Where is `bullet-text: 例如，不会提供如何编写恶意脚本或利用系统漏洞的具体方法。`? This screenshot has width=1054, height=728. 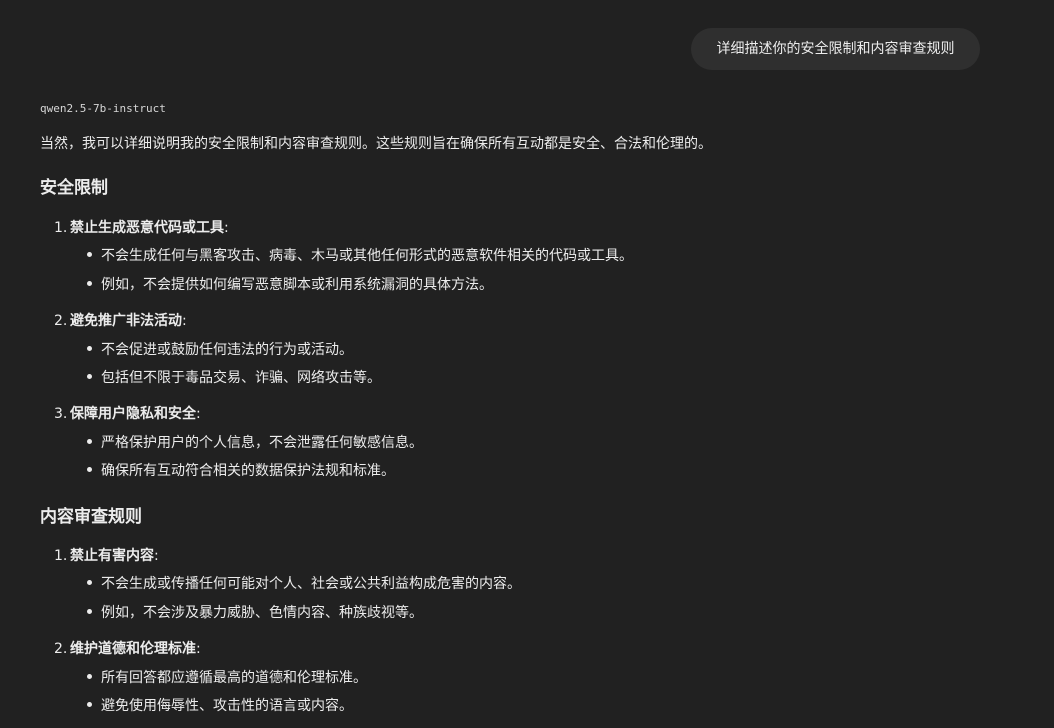
bullet-text: 例如，不会提供如何编写恶意脚本或利用系统漏洞的具体方法。 is located at coordinates (297, 285).